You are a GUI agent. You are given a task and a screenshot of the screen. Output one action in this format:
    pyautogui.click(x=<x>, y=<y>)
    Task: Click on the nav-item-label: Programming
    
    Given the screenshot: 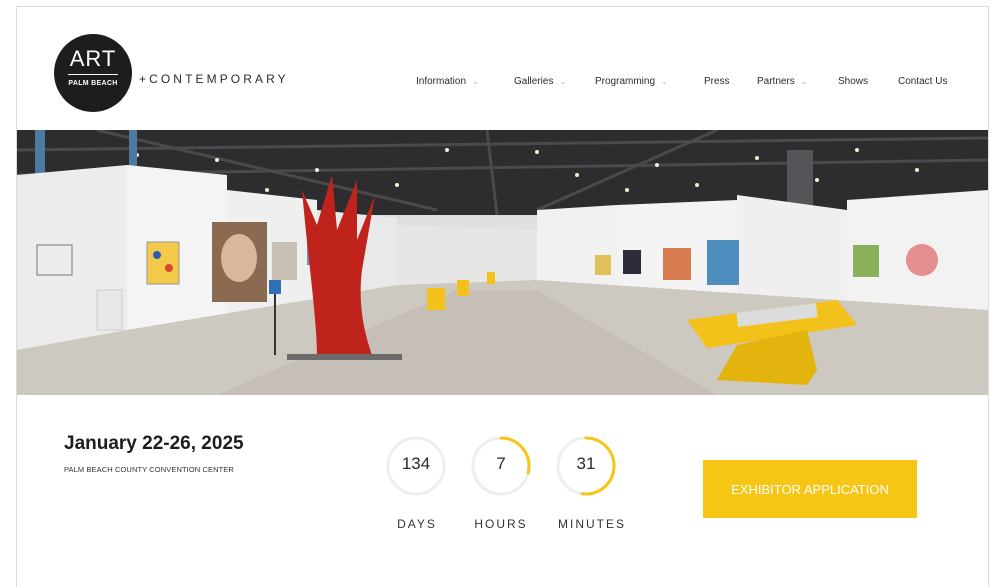 What is the action you would take?
    pyautogui.click(x=625, y=81)
    